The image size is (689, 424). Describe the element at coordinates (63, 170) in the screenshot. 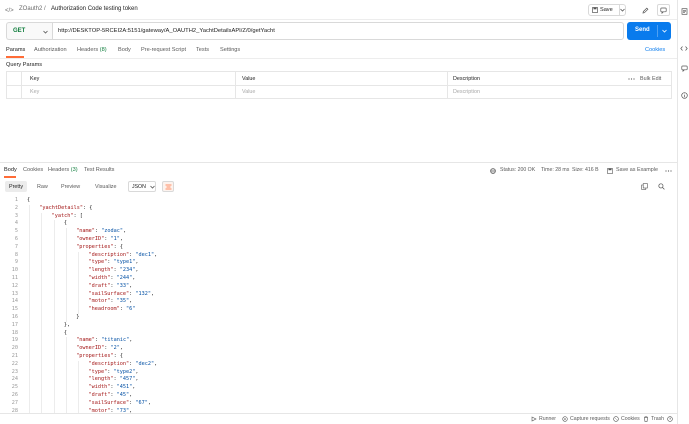

I see `tab-response-headers: Headers (3)` at that location.